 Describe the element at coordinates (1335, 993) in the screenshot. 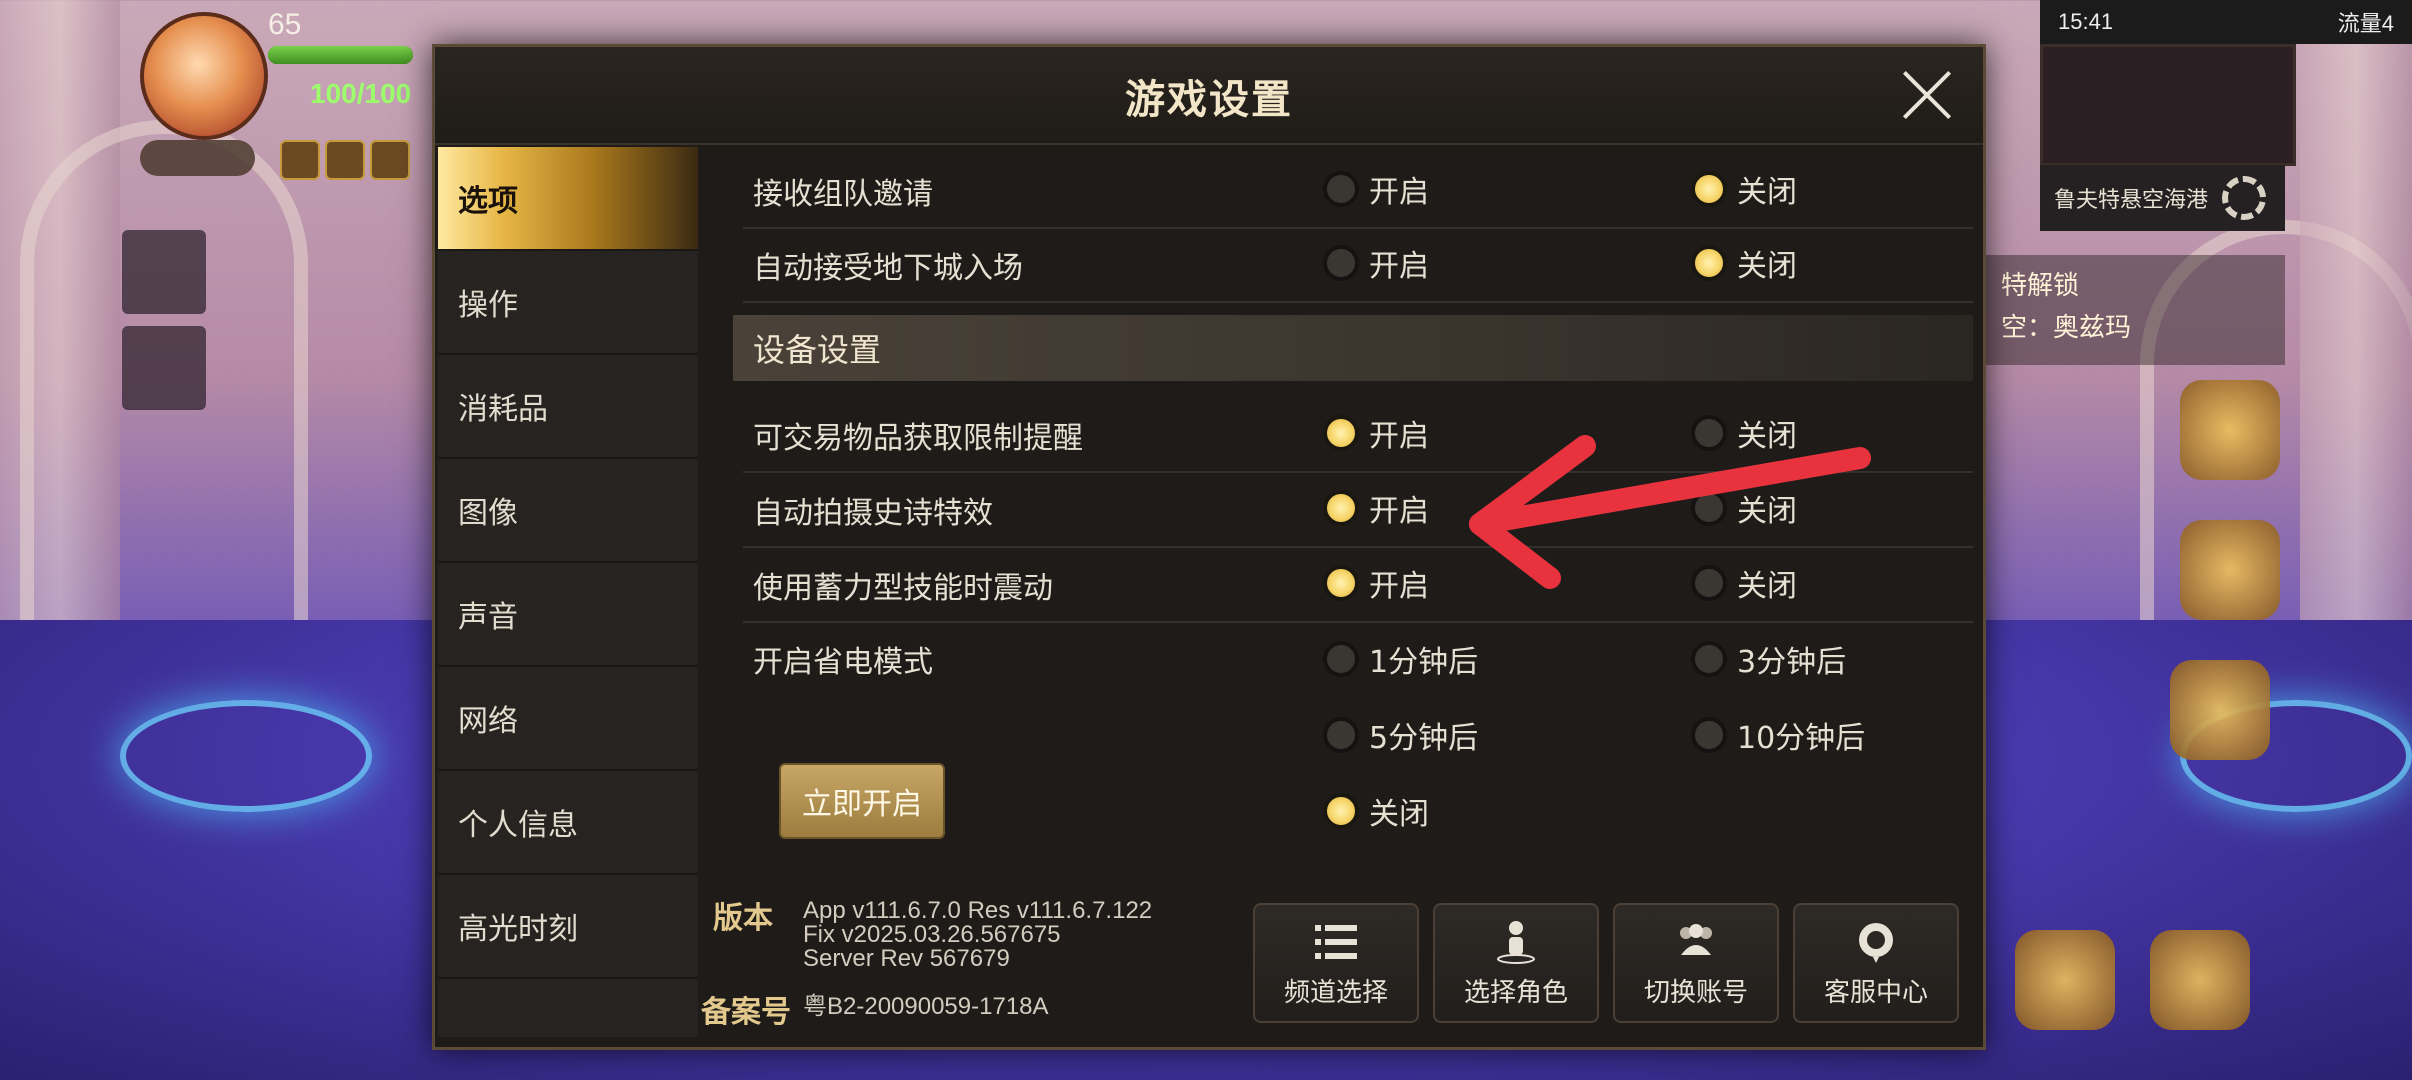

I see `button-label: 频道选择` at that location.